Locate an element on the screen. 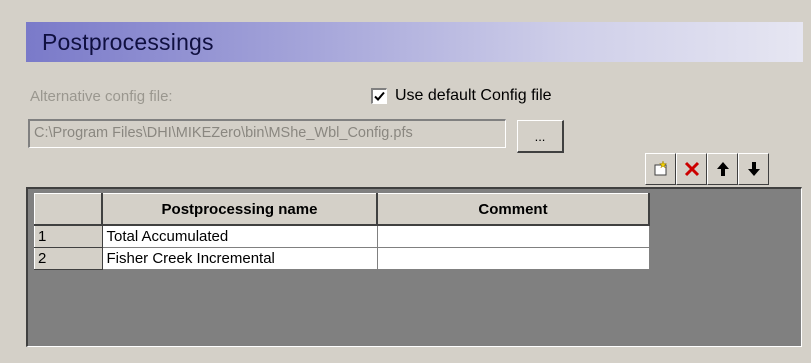 This screenshot has width=811, height=363. row-number-header is located at coordinates (68, 209).